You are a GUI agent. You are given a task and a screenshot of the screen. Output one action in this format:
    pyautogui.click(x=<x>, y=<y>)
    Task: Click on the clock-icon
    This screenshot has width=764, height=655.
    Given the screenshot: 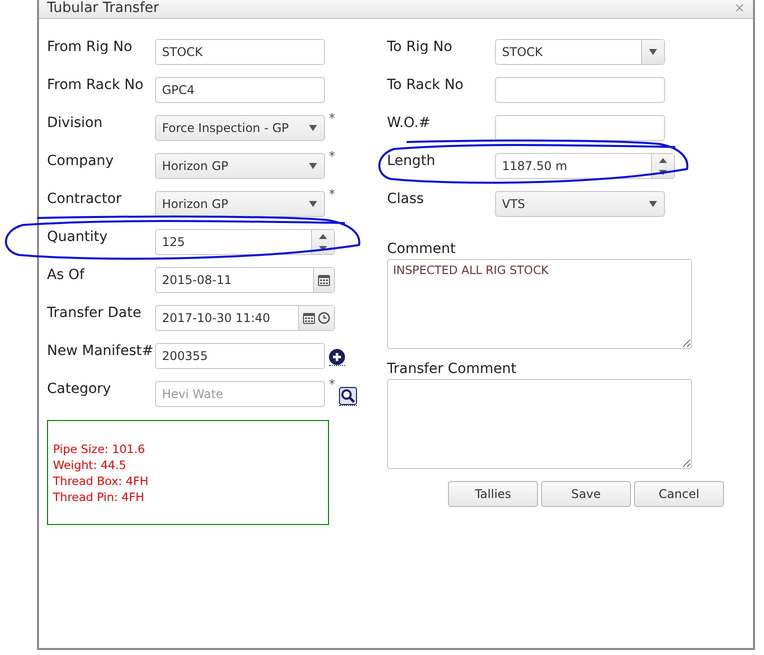 What is the action you would take?
    pyautogui.click(x=324, y=318)
    